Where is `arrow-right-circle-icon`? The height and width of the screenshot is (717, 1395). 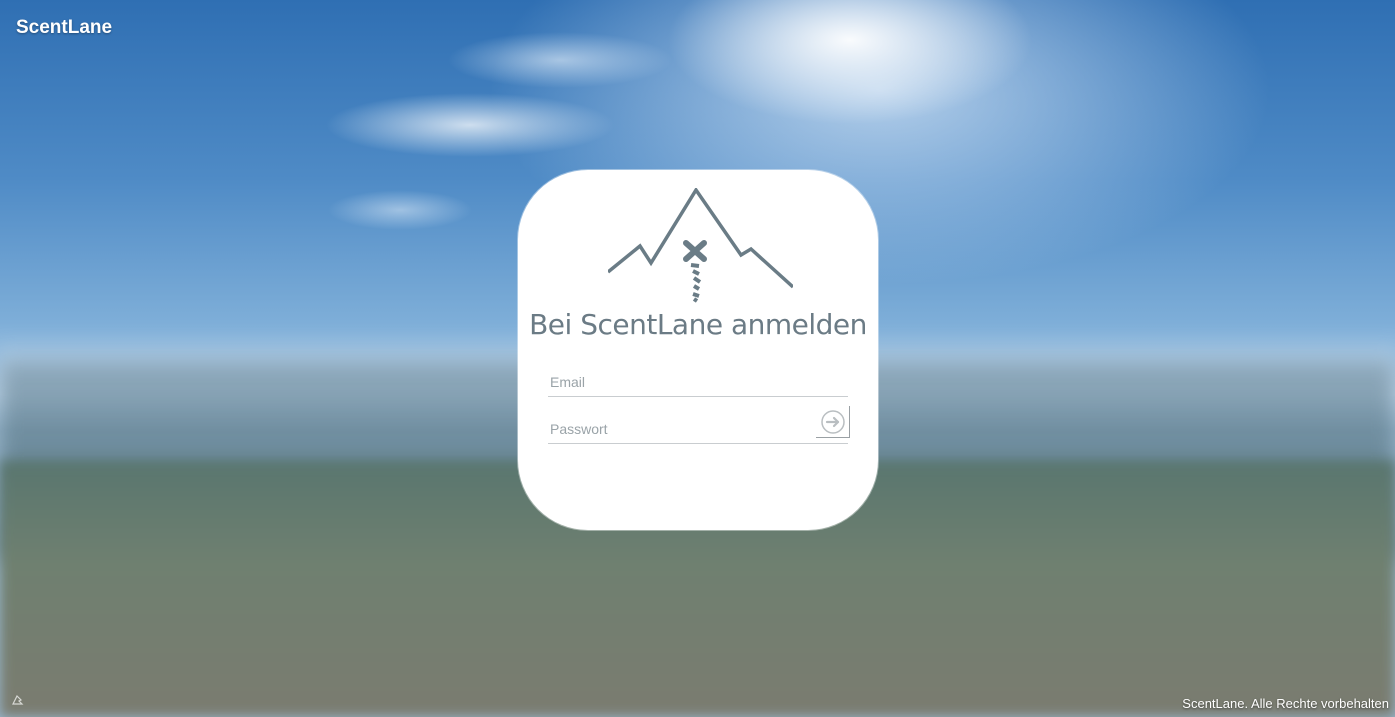
arrow-right-circle-icon is located at coordinates (832, 421).